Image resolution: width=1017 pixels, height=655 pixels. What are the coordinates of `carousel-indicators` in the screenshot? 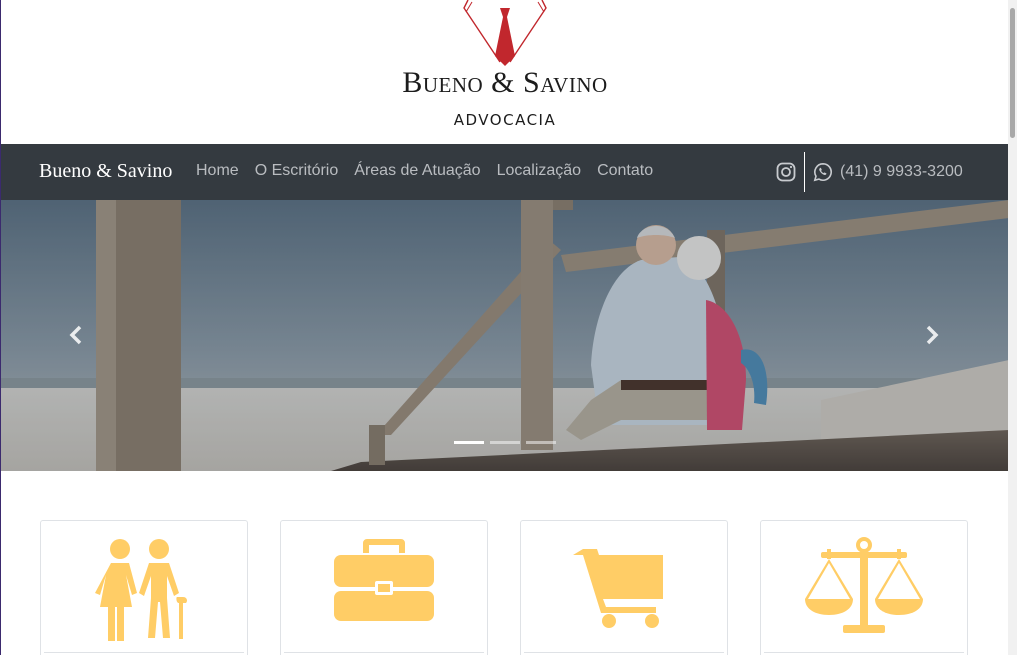 It's located at (505, 442).